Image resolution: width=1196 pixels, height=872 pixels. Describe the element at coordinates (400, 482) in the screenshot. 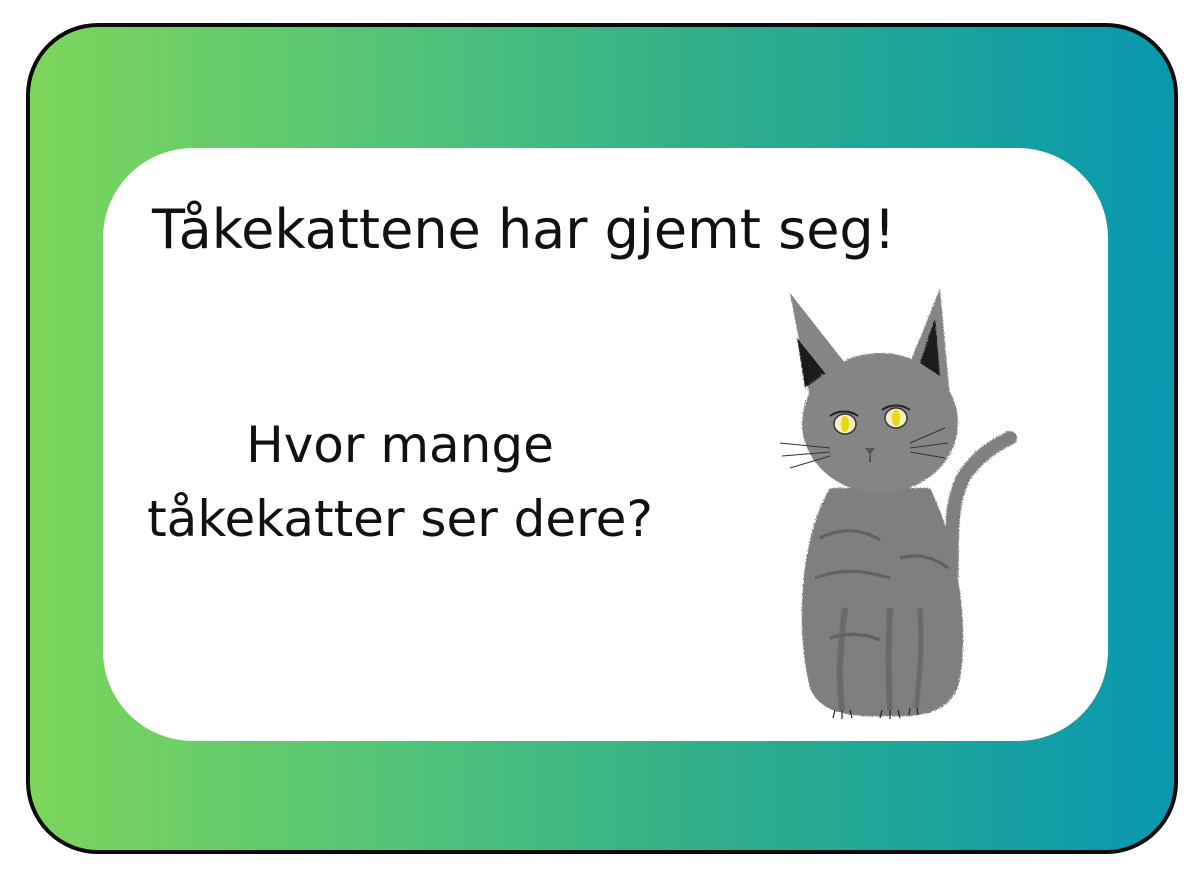

I see `question-text: Hvor mange tåkekatter ser dere?` at that location.